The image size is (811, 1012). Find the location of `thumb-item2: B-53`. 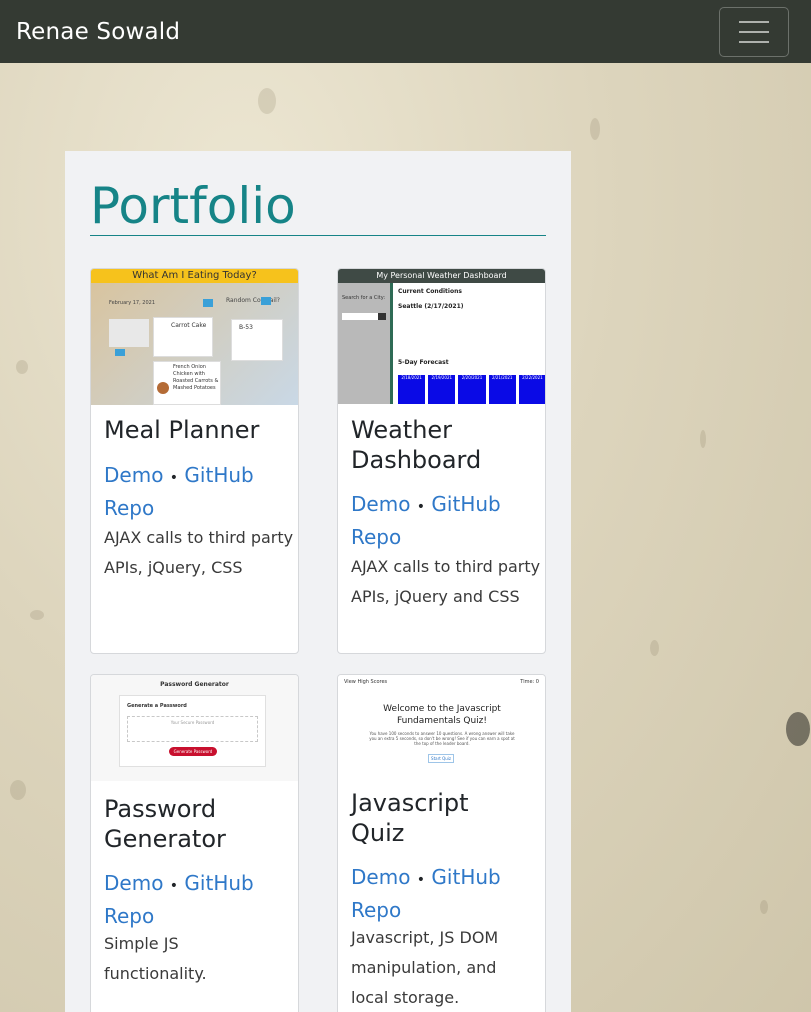

thumb-item2: B-53 is located at coordinates (246, 327).